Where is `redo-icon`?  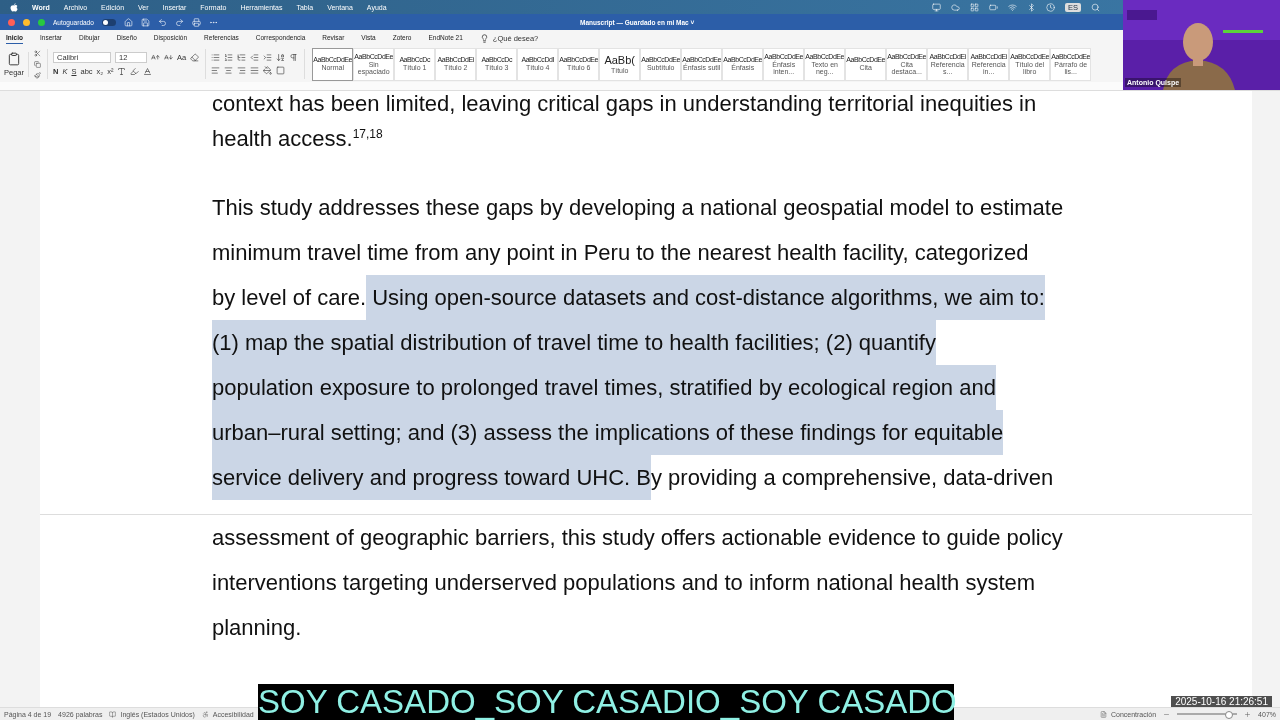 redo-icon is located at coordinates (179, 22).